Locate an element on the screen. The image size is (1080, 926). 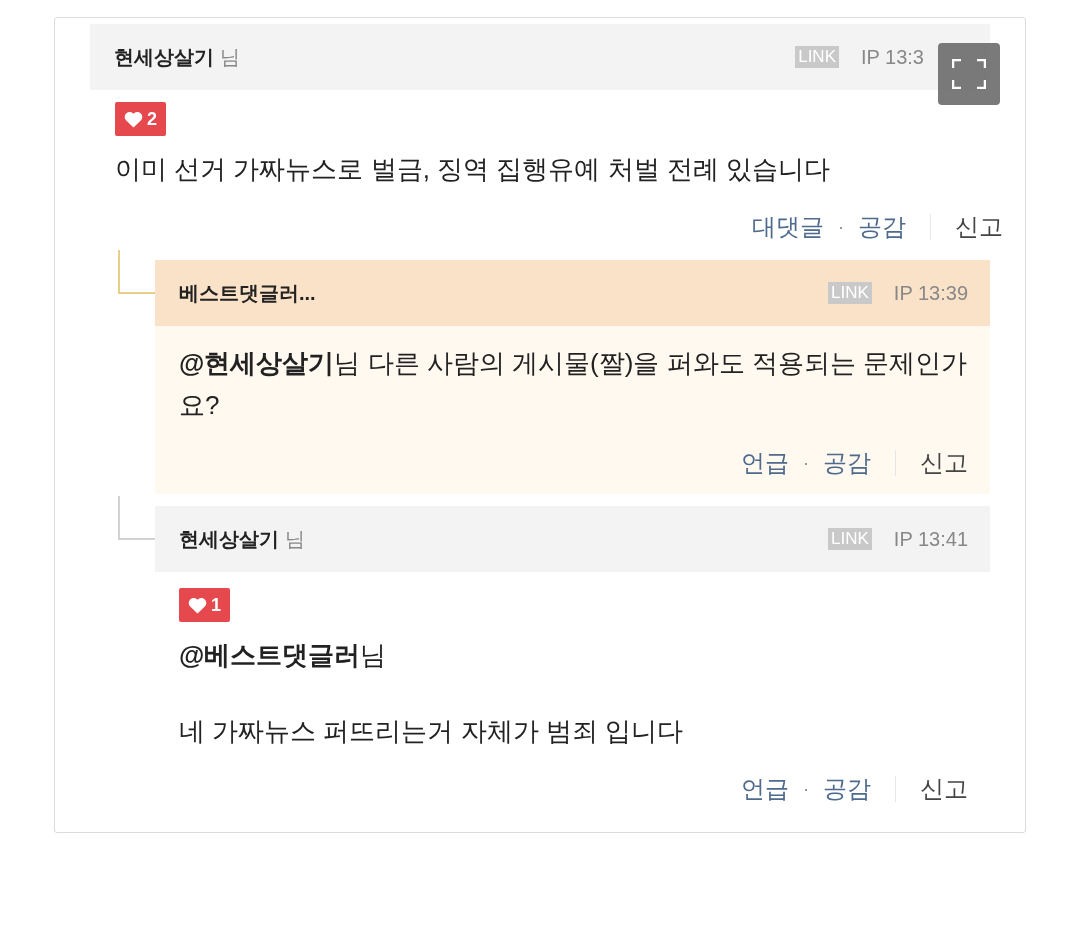
ip-time: IP 13:39 is located at coordinates (930, 293).